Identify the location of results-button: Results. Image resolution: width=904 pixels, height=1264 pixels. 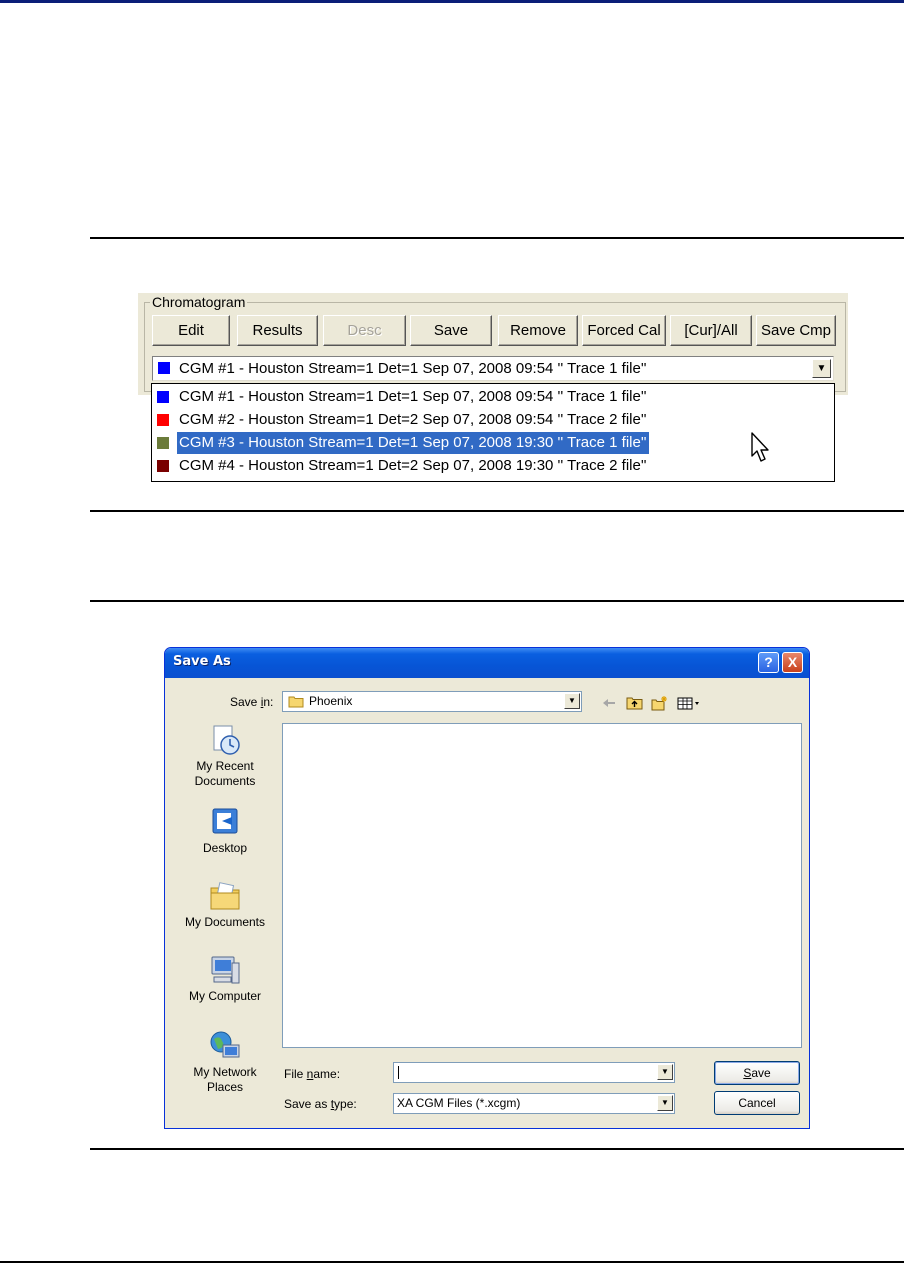
(277, 330).